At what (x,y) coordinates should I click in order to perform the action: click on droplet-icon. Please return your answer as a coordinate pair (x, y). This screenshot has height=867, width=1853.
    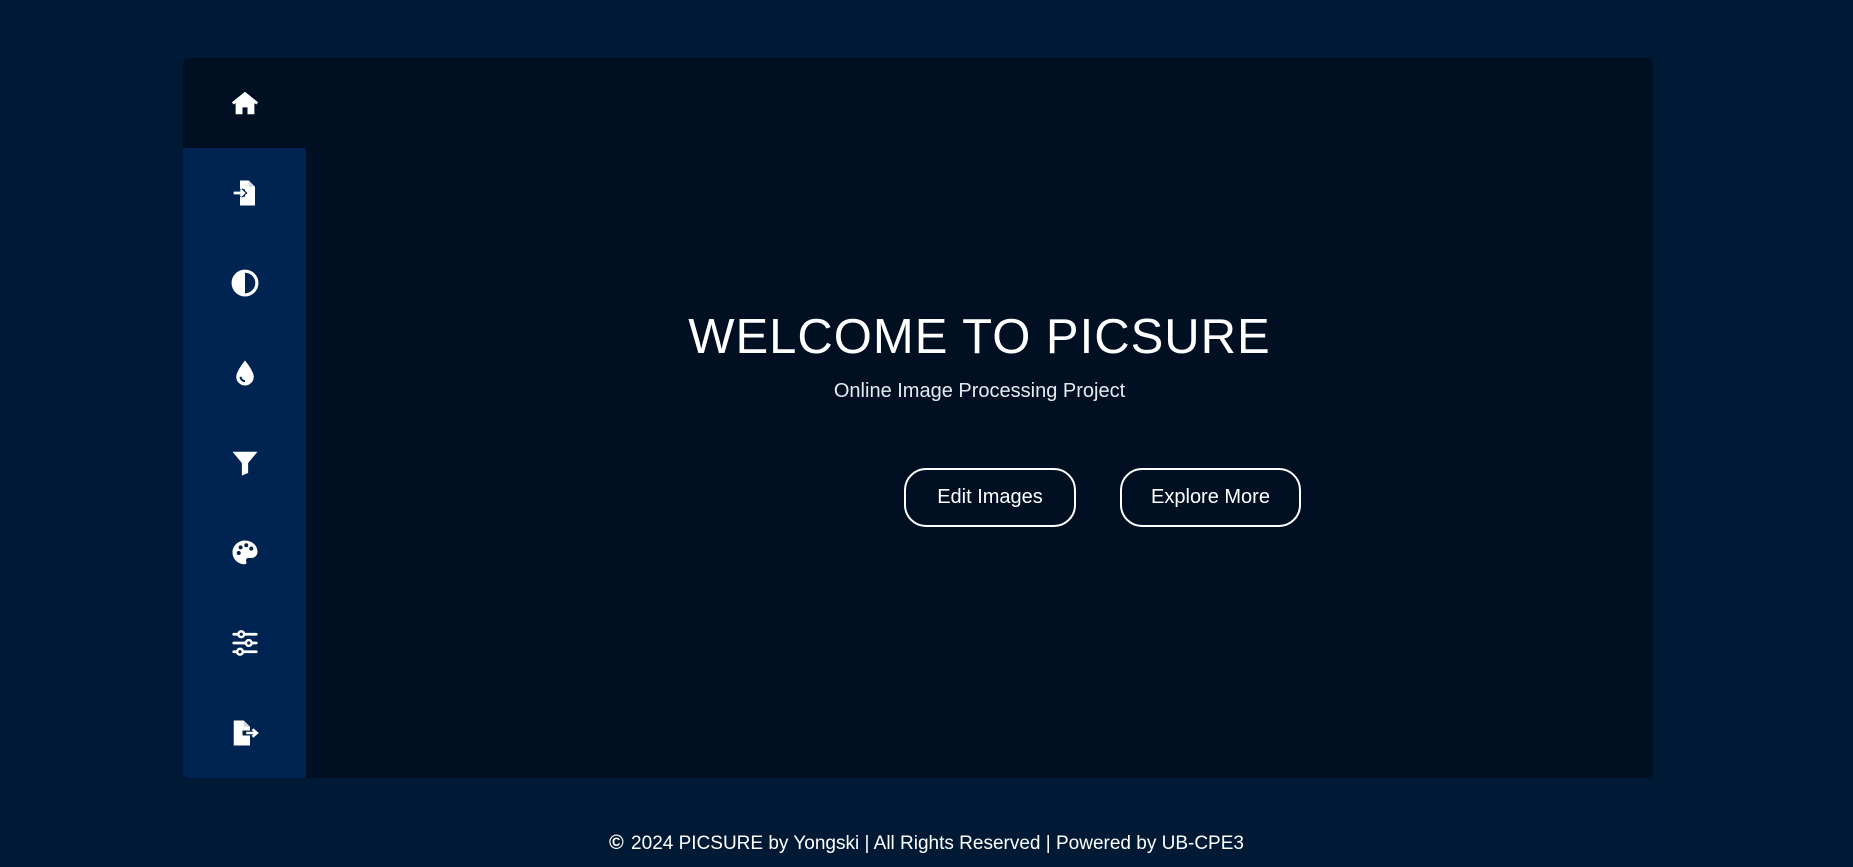
    Looking at the image, I should click on (245, 373).